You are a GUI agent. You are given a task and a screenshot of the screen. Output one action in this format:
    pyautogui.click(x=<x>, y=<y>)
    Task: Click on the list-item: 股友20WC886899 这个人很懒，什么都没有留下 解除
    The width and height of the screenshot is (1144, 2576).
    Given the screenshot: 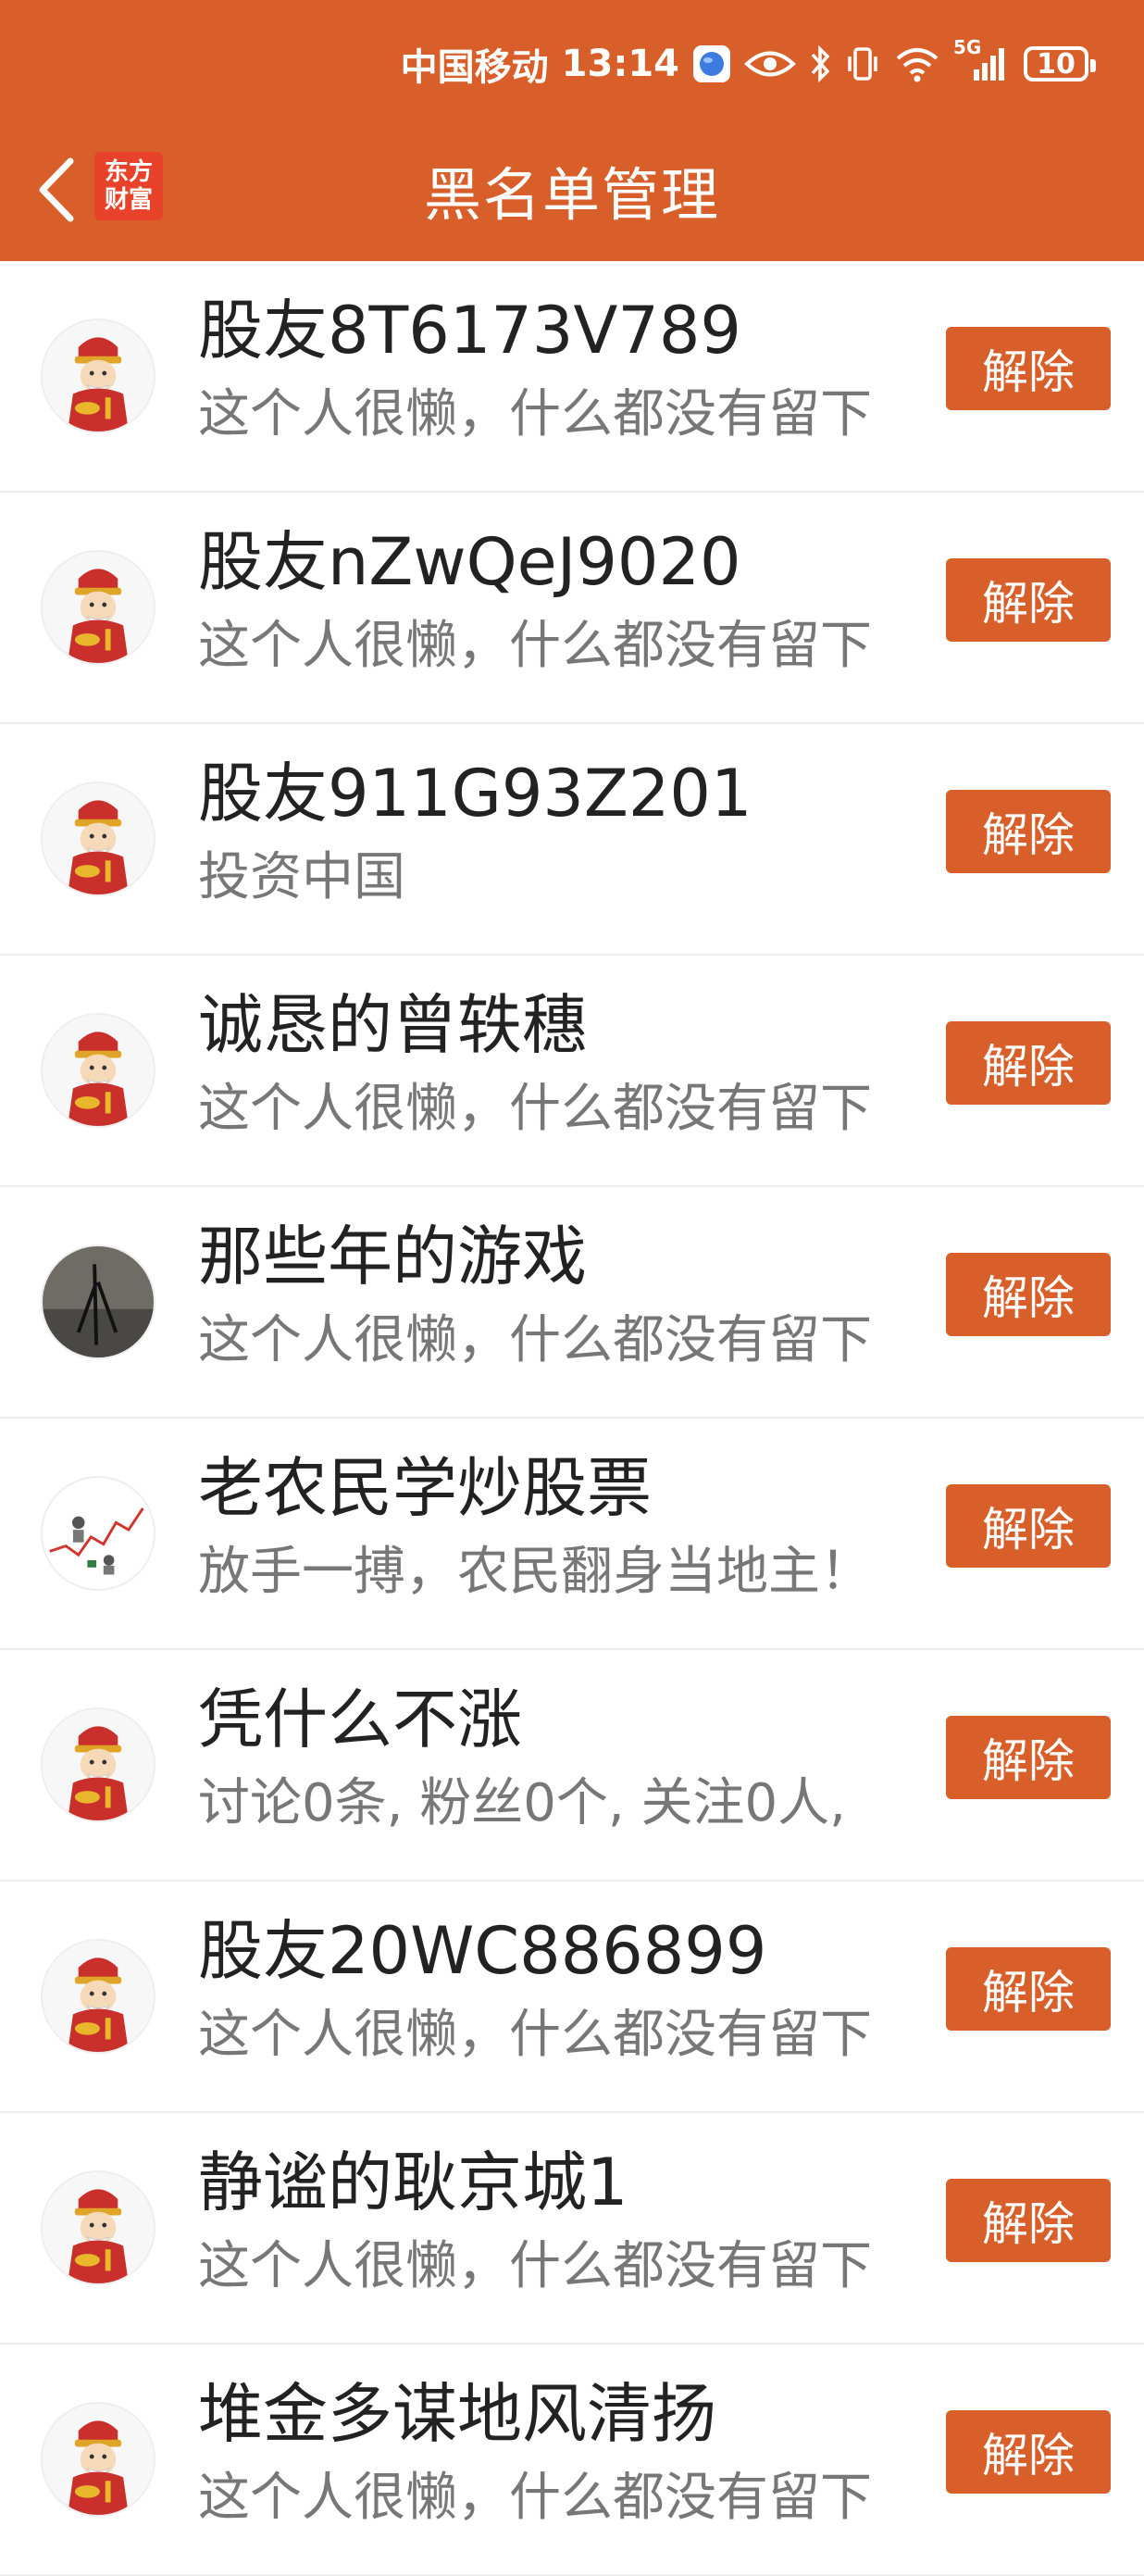 What is the action you would take?
    pyautogui.click(x=572, y=1997)
    